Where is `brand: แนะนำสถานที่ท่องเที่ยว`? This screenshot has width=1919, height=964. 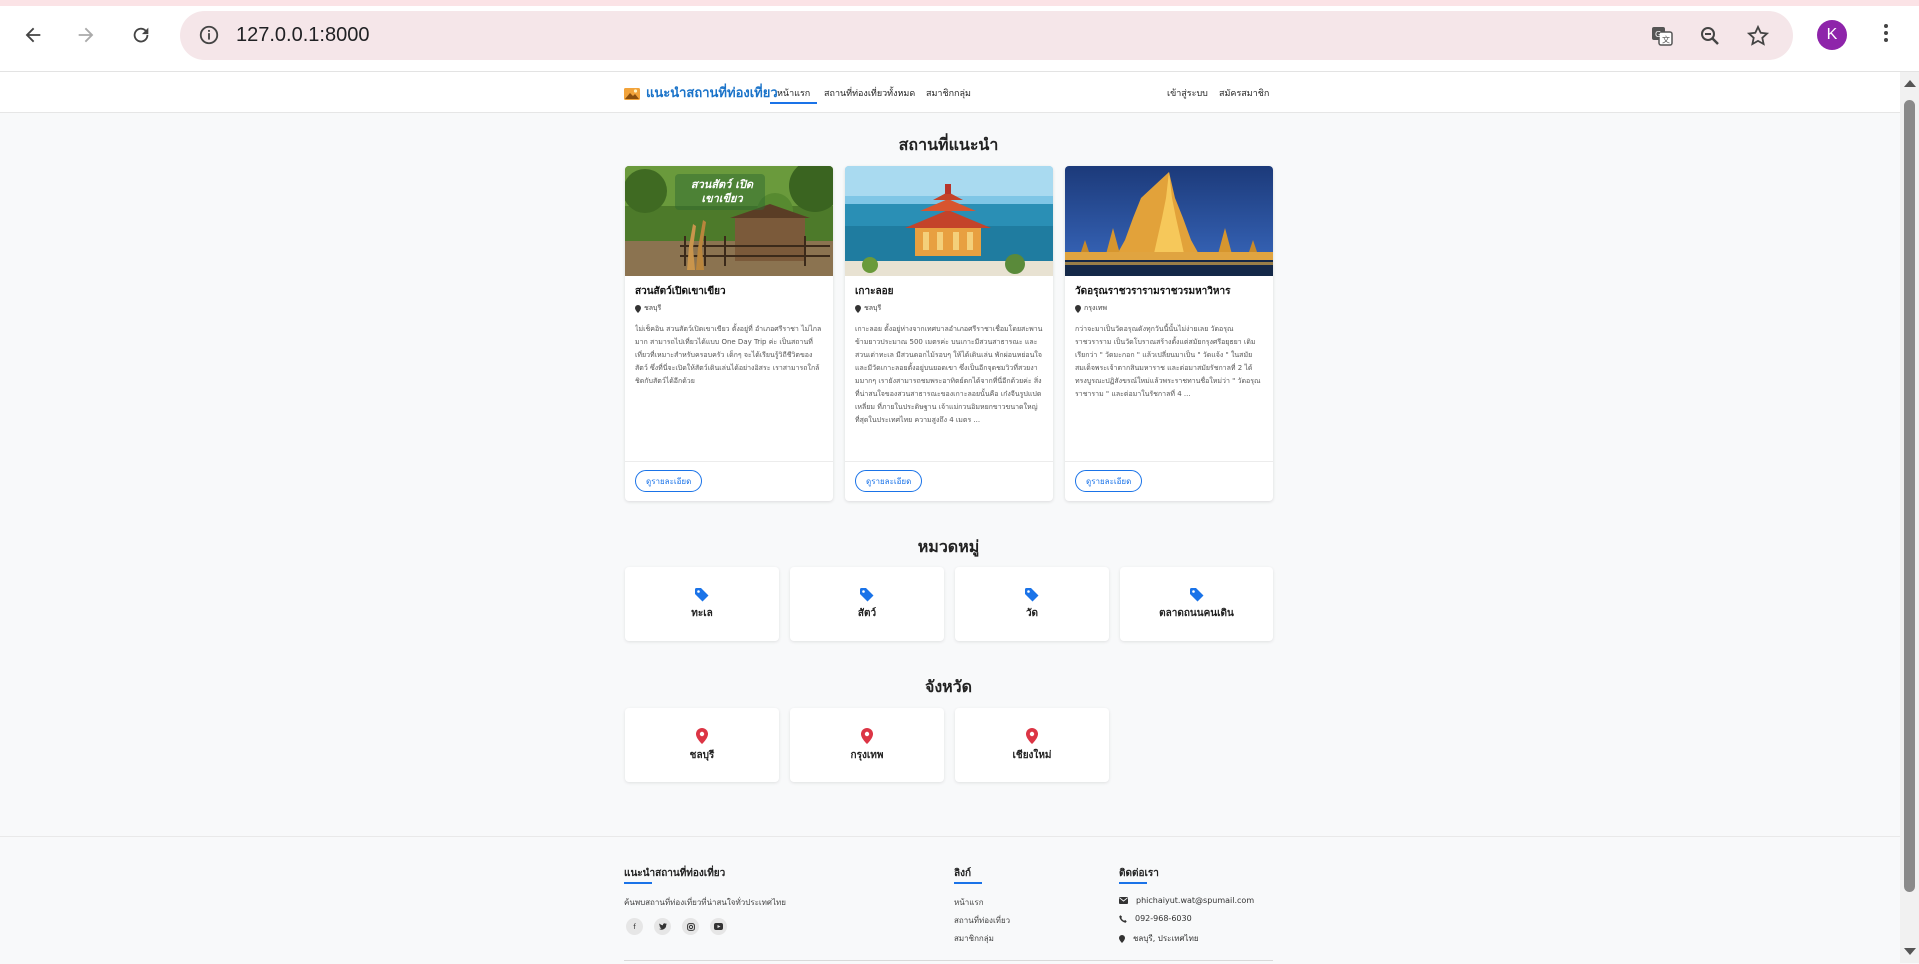
brand: แนะนำสถานที่ท่องเที่ยว is located at coordinates (701, 92).